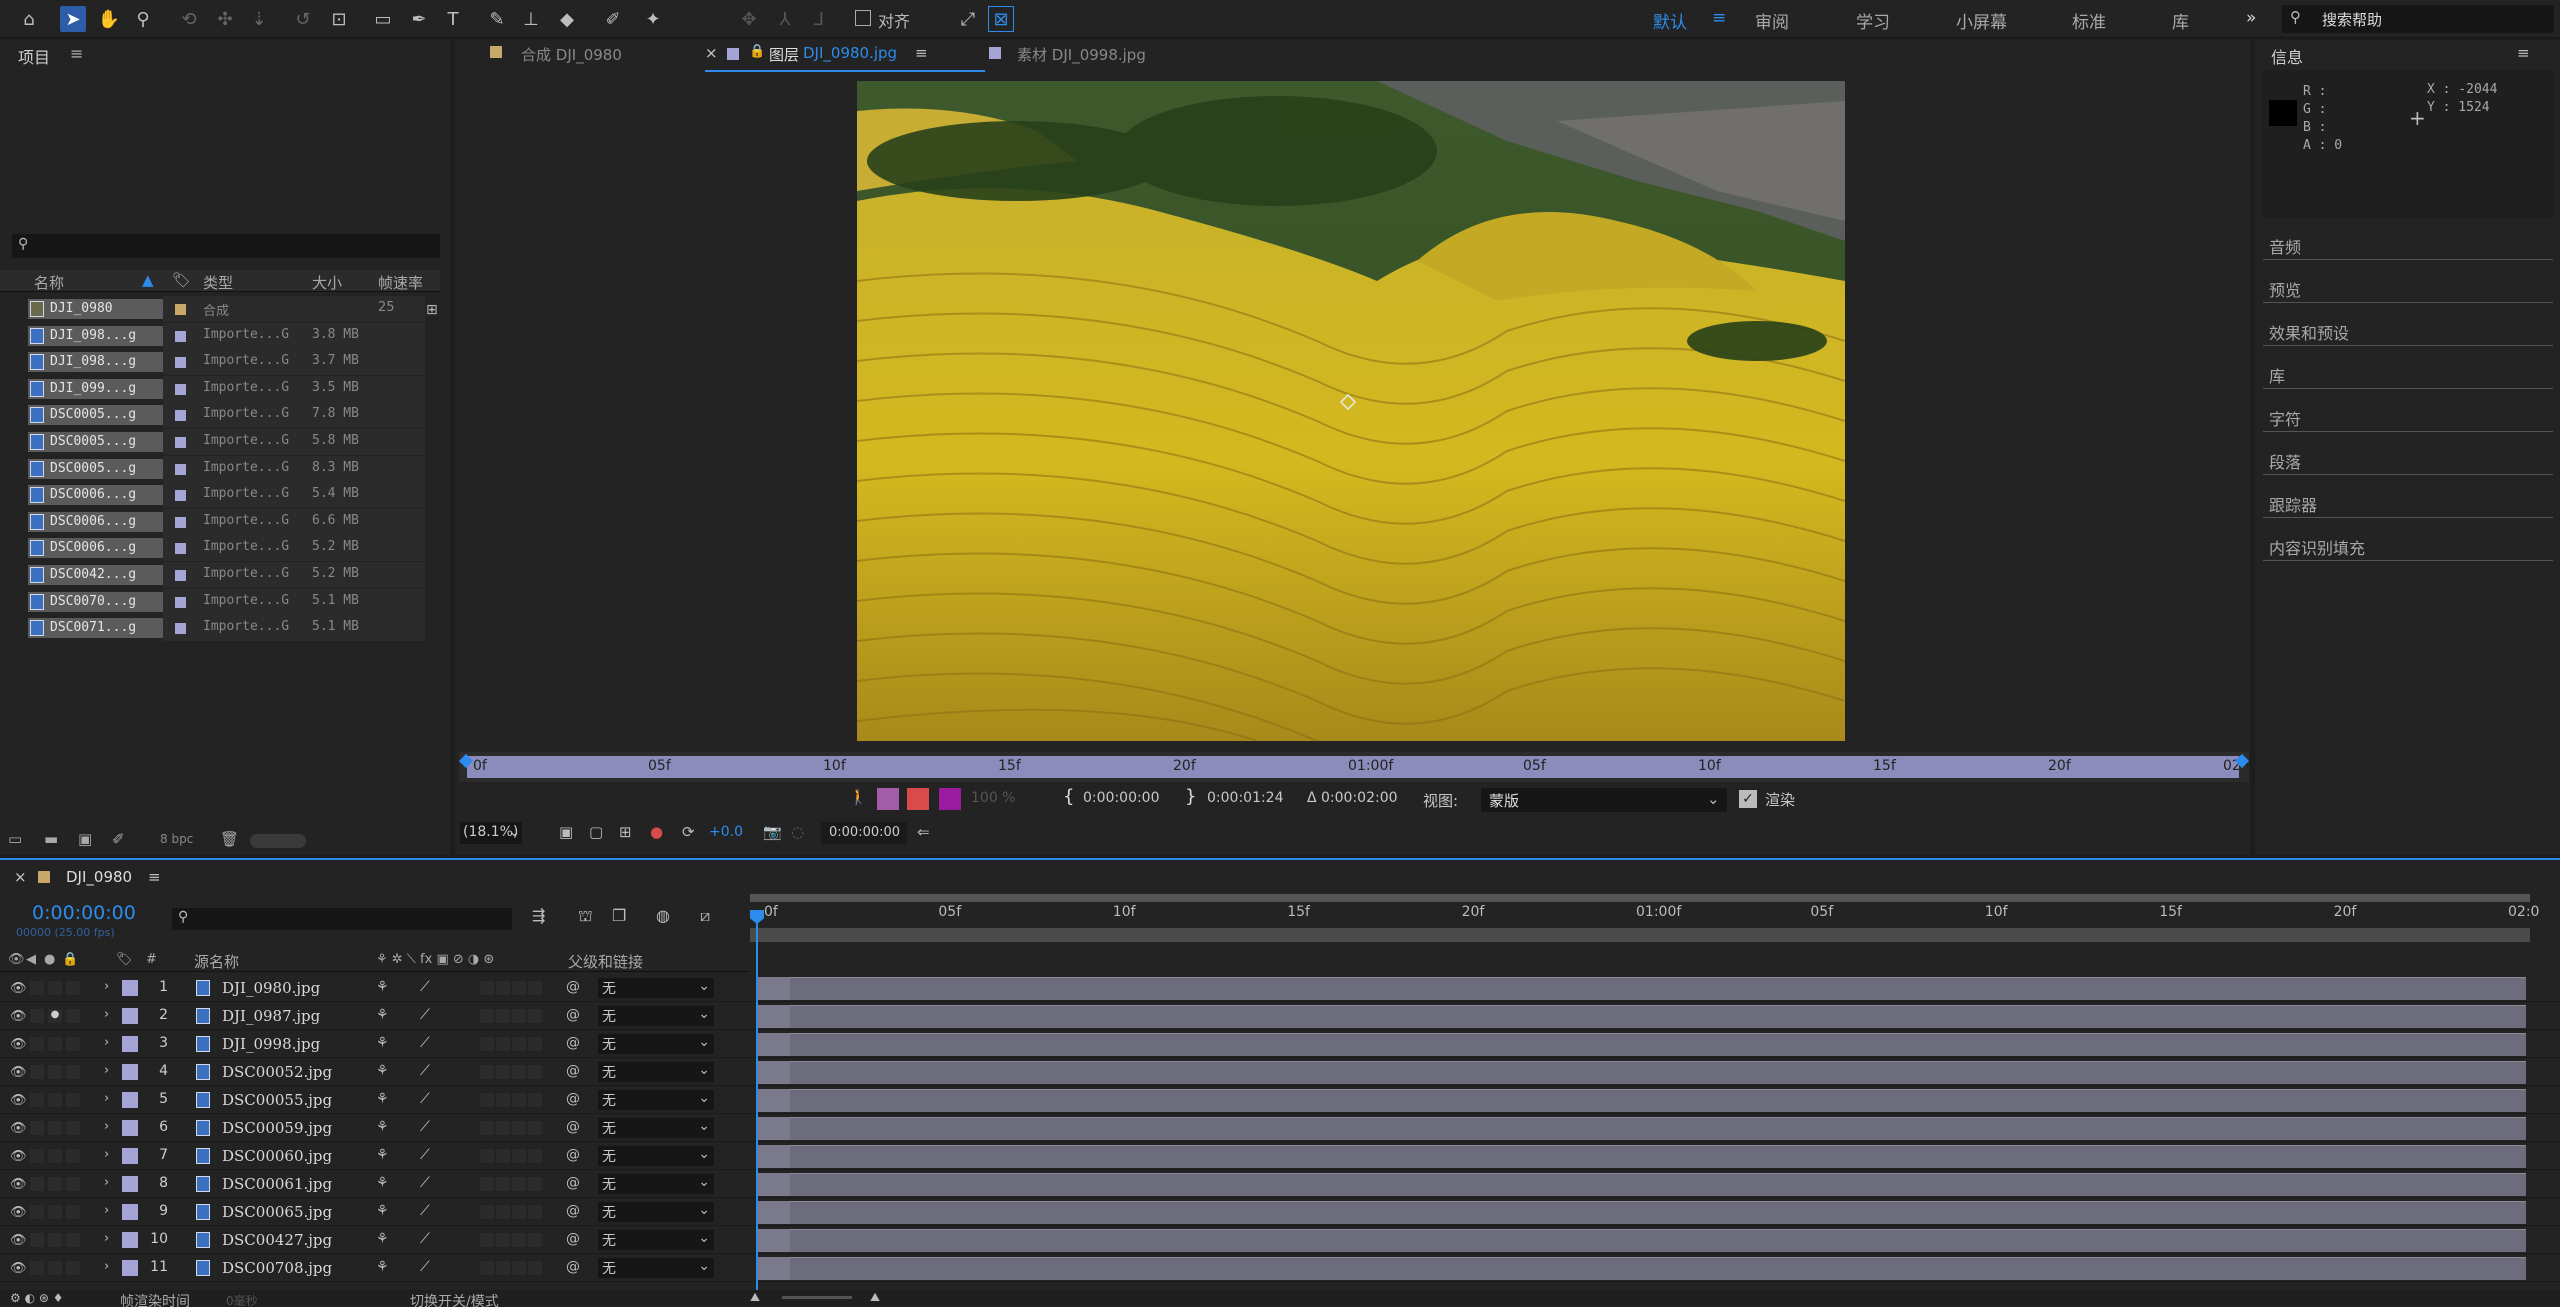 The image size is (2560, 1307). What do you see at coordinates (863, 18) in the screenshot?
I see `snap-checkbox` at bounding box center [863, 18].